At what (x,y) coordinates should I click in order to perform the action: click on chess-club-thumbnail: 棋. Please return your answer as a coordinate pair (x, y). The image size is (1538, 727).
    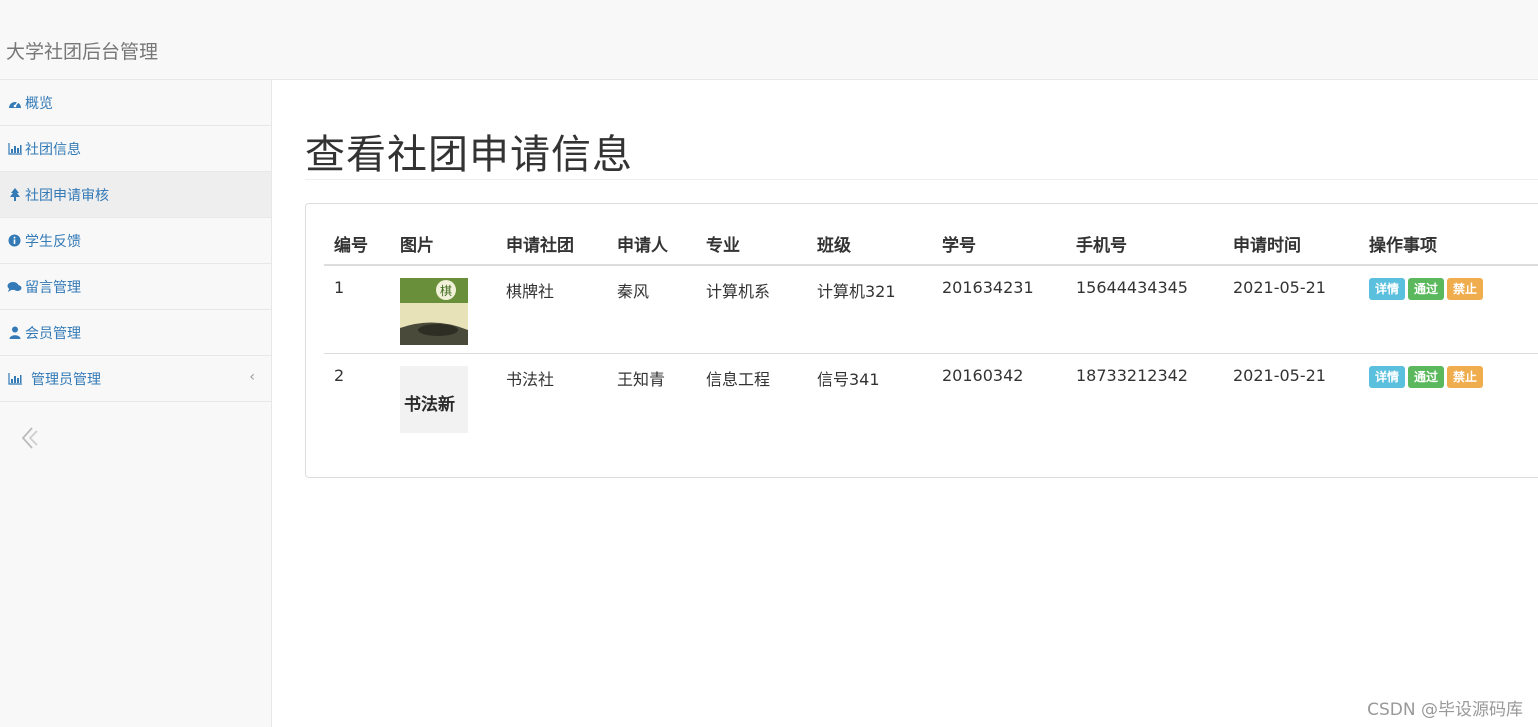
    Looking at the image, I should click on (434, 311).